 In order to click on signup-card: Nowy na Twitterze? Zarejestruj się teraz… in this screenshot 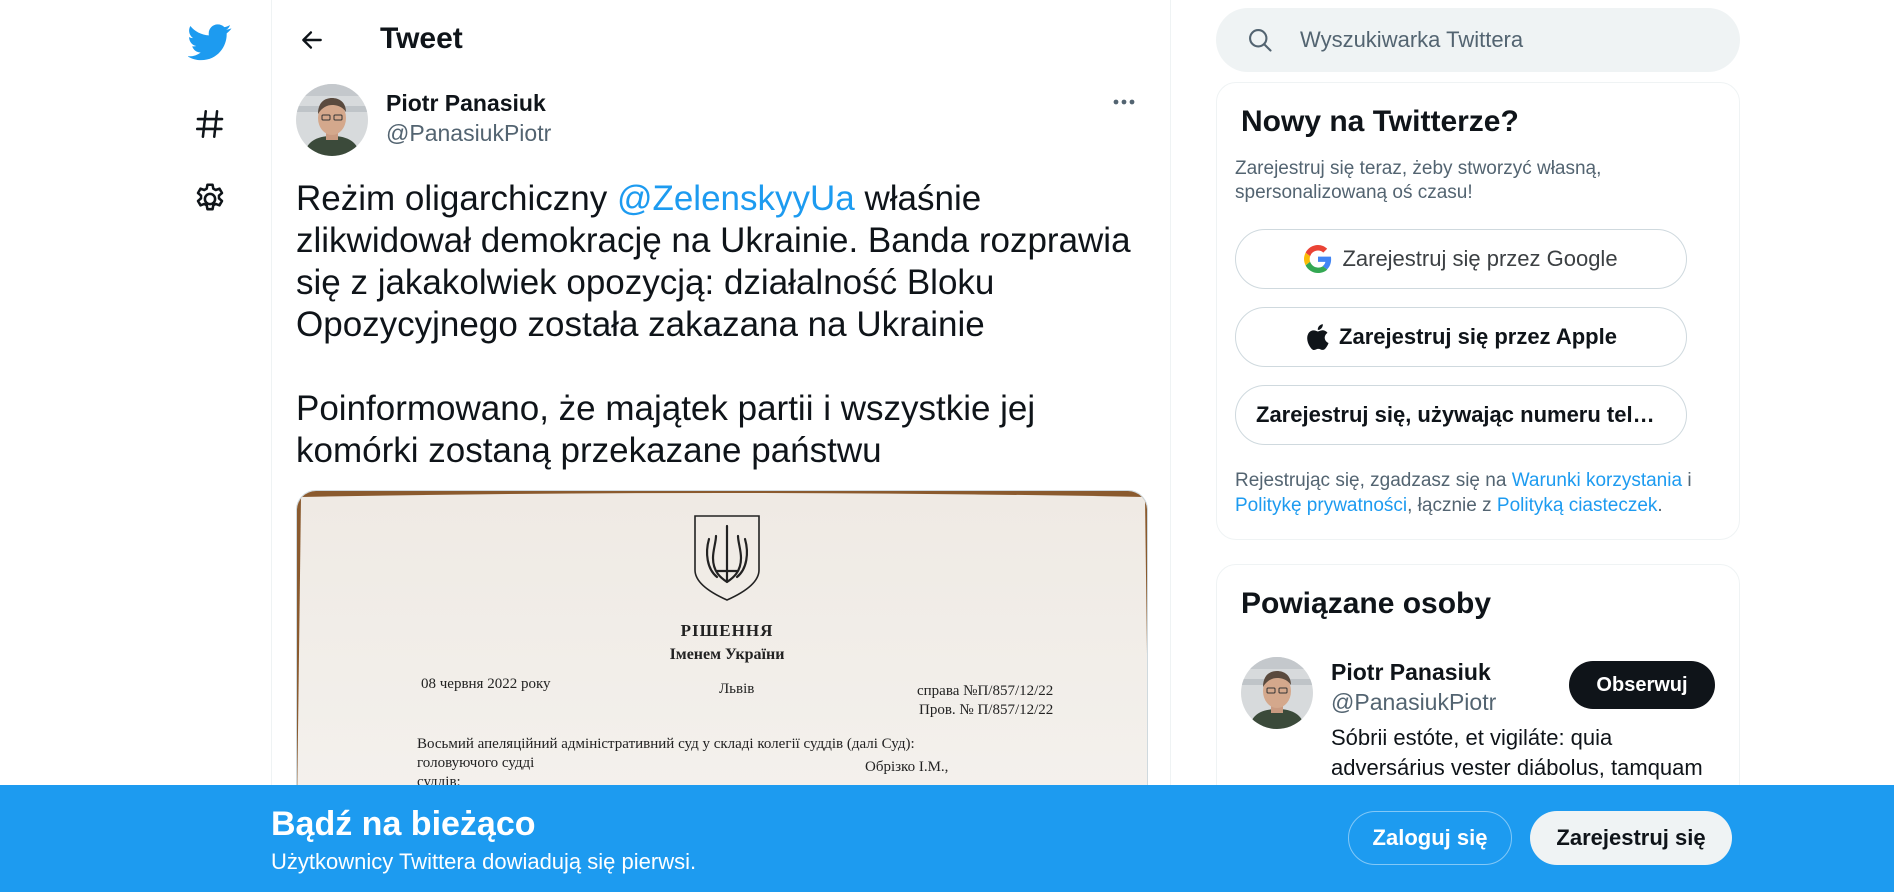, I will do `click(1478, 311)`.